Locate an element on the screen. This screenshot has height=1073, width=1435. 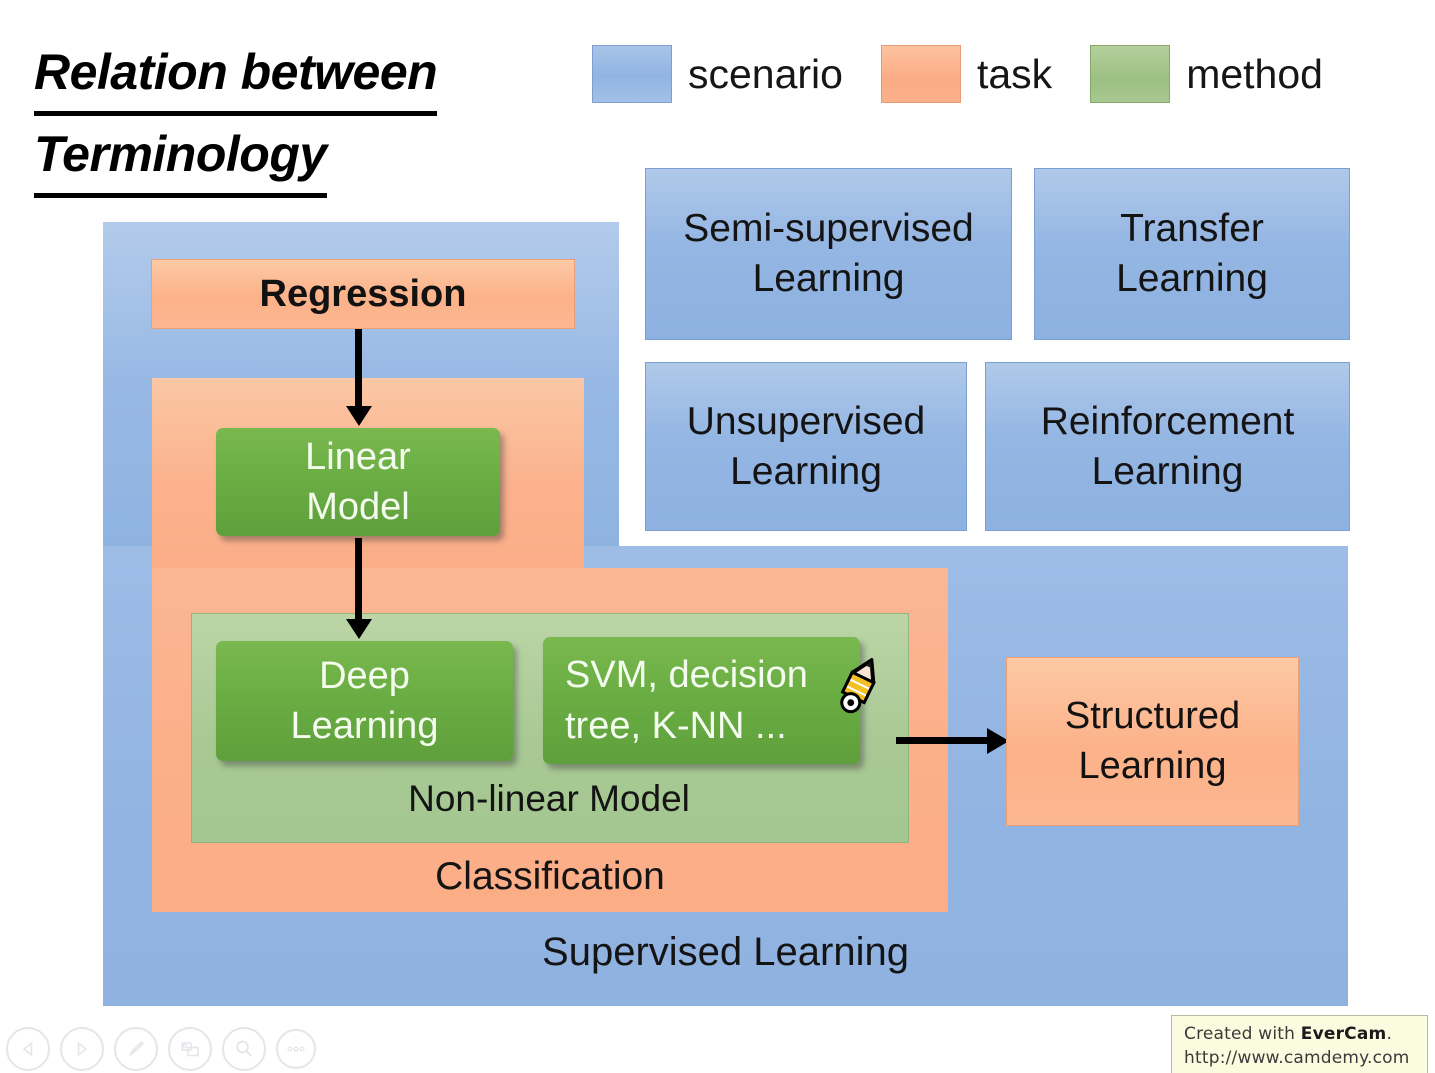
method-box-line-2: Learning is located at coordinates (364, 726).